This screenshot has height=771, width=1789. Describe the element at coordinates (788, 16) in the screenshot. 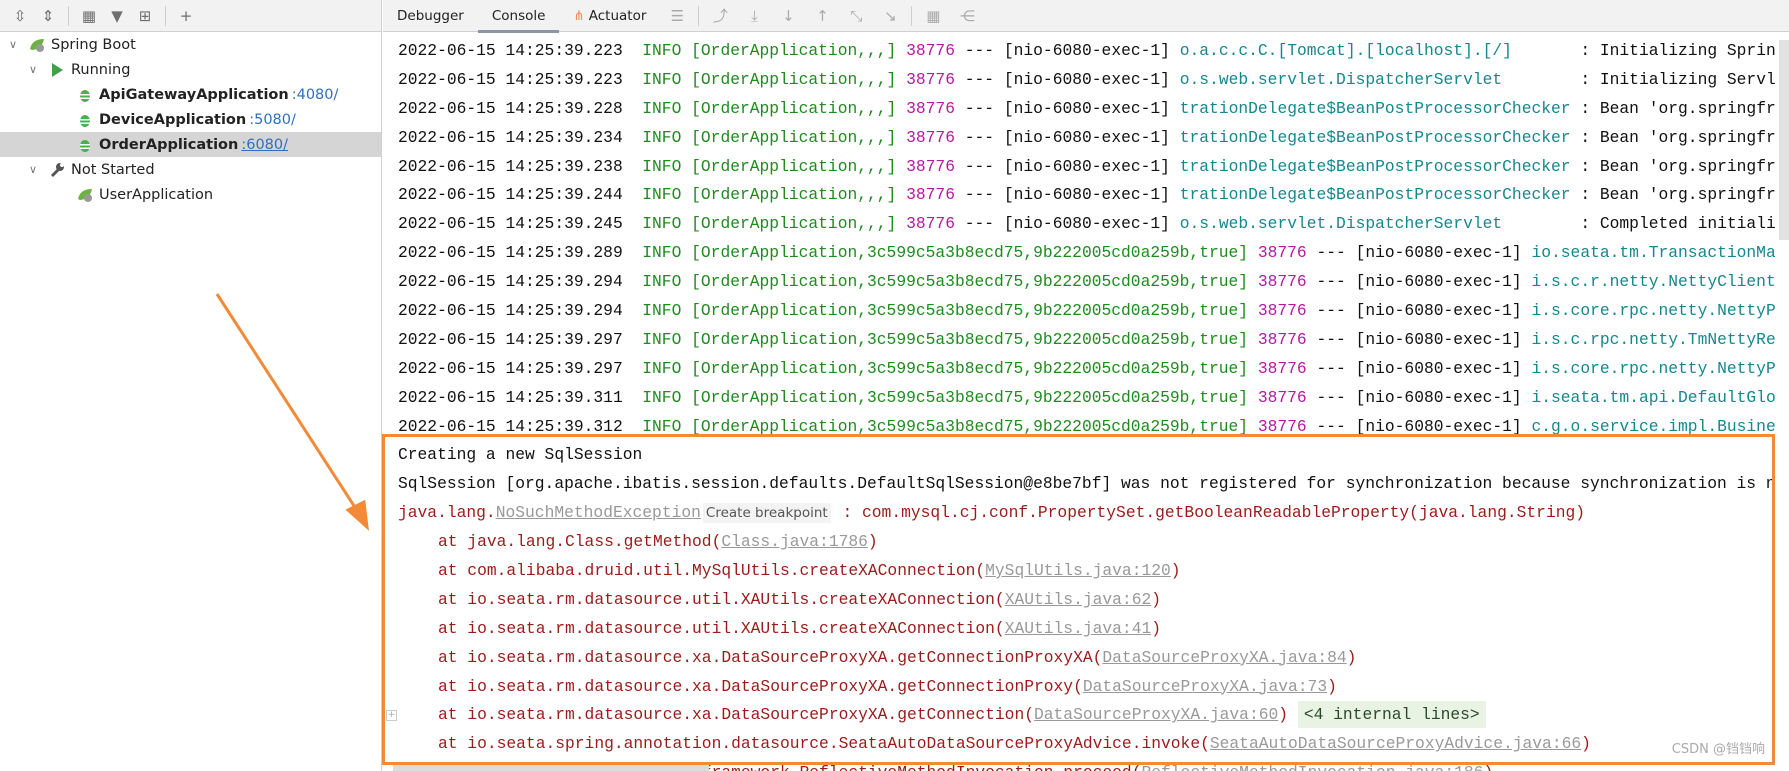

I see `step-into-icon: ↓` at that location.